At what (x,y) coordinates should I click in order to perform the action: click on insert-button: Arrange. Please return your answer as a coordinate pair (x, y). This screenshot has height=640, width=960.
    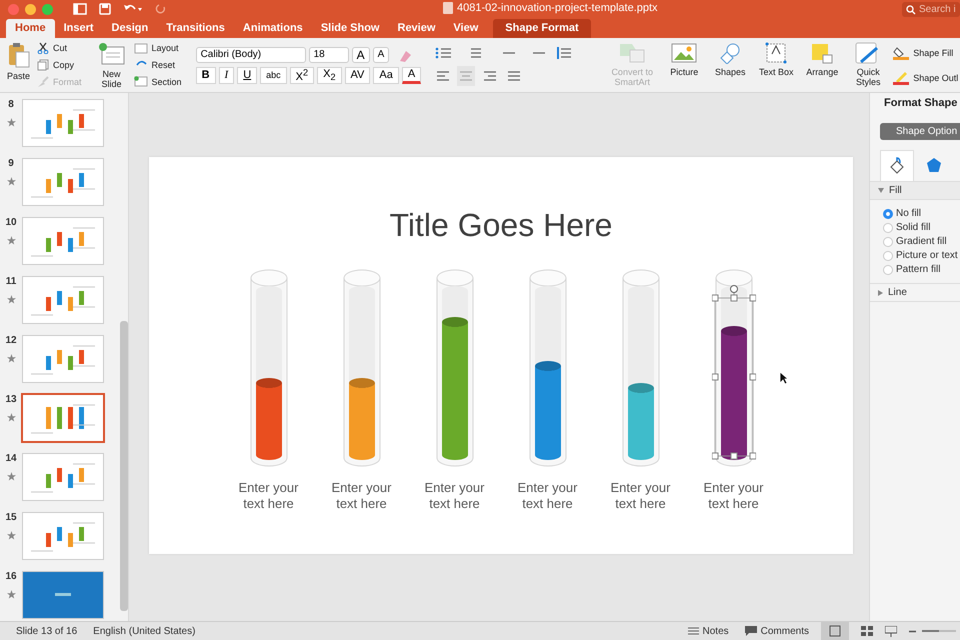
    Looking at the image, I should click on (822, 65).